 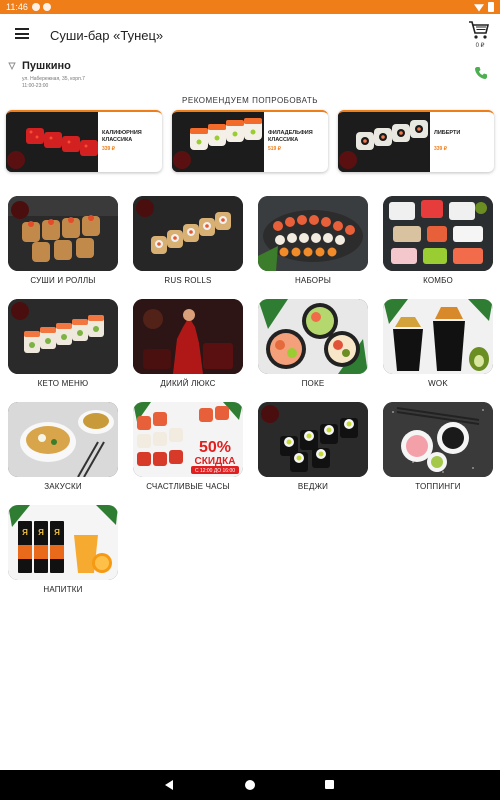 What do you see at coordinates (215, 461) in the screenshot?
I see `promo-word: СКИДКА` at bounding box center [215, 461].